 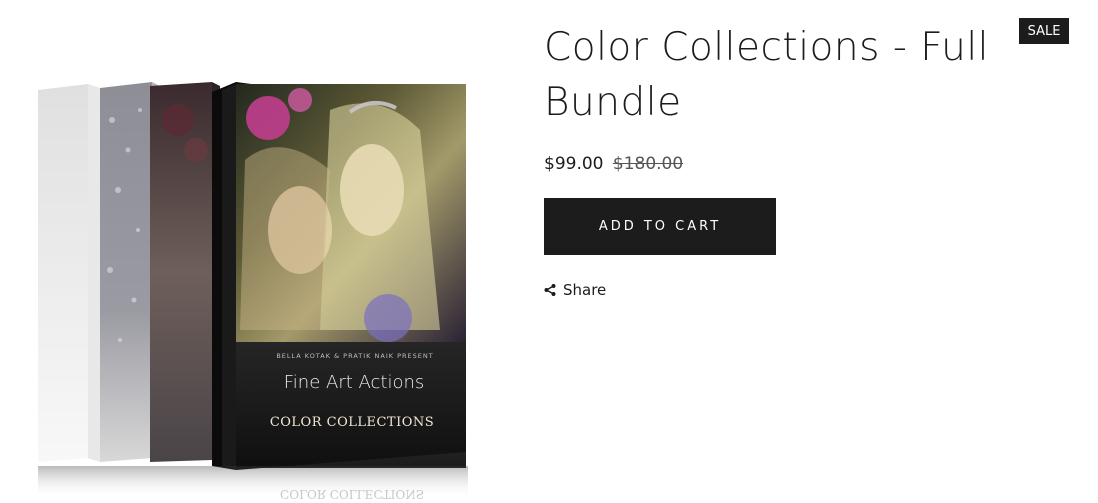 What do you see at coordinates (585, 290) in the screenshot?
I see `share-label: Share` at bounding box center [585, 290].